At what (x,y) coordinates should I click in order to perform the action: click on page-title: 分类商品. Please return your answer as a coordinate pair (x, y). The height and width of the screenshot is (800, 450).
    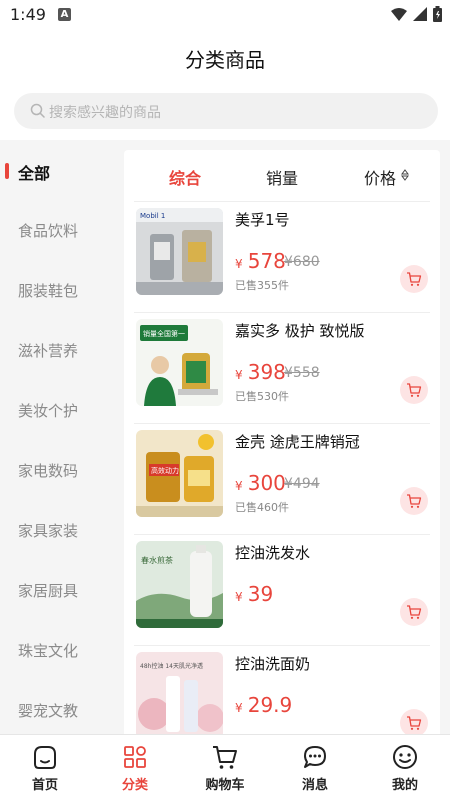
    Looking at the image, I should click on (225, 60).